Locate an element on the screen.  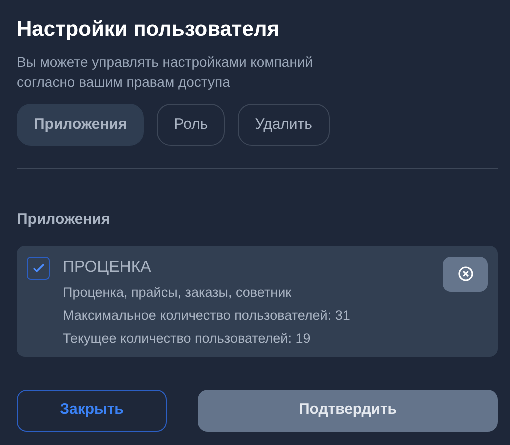
close-icon is located at coordinates (466, 274).